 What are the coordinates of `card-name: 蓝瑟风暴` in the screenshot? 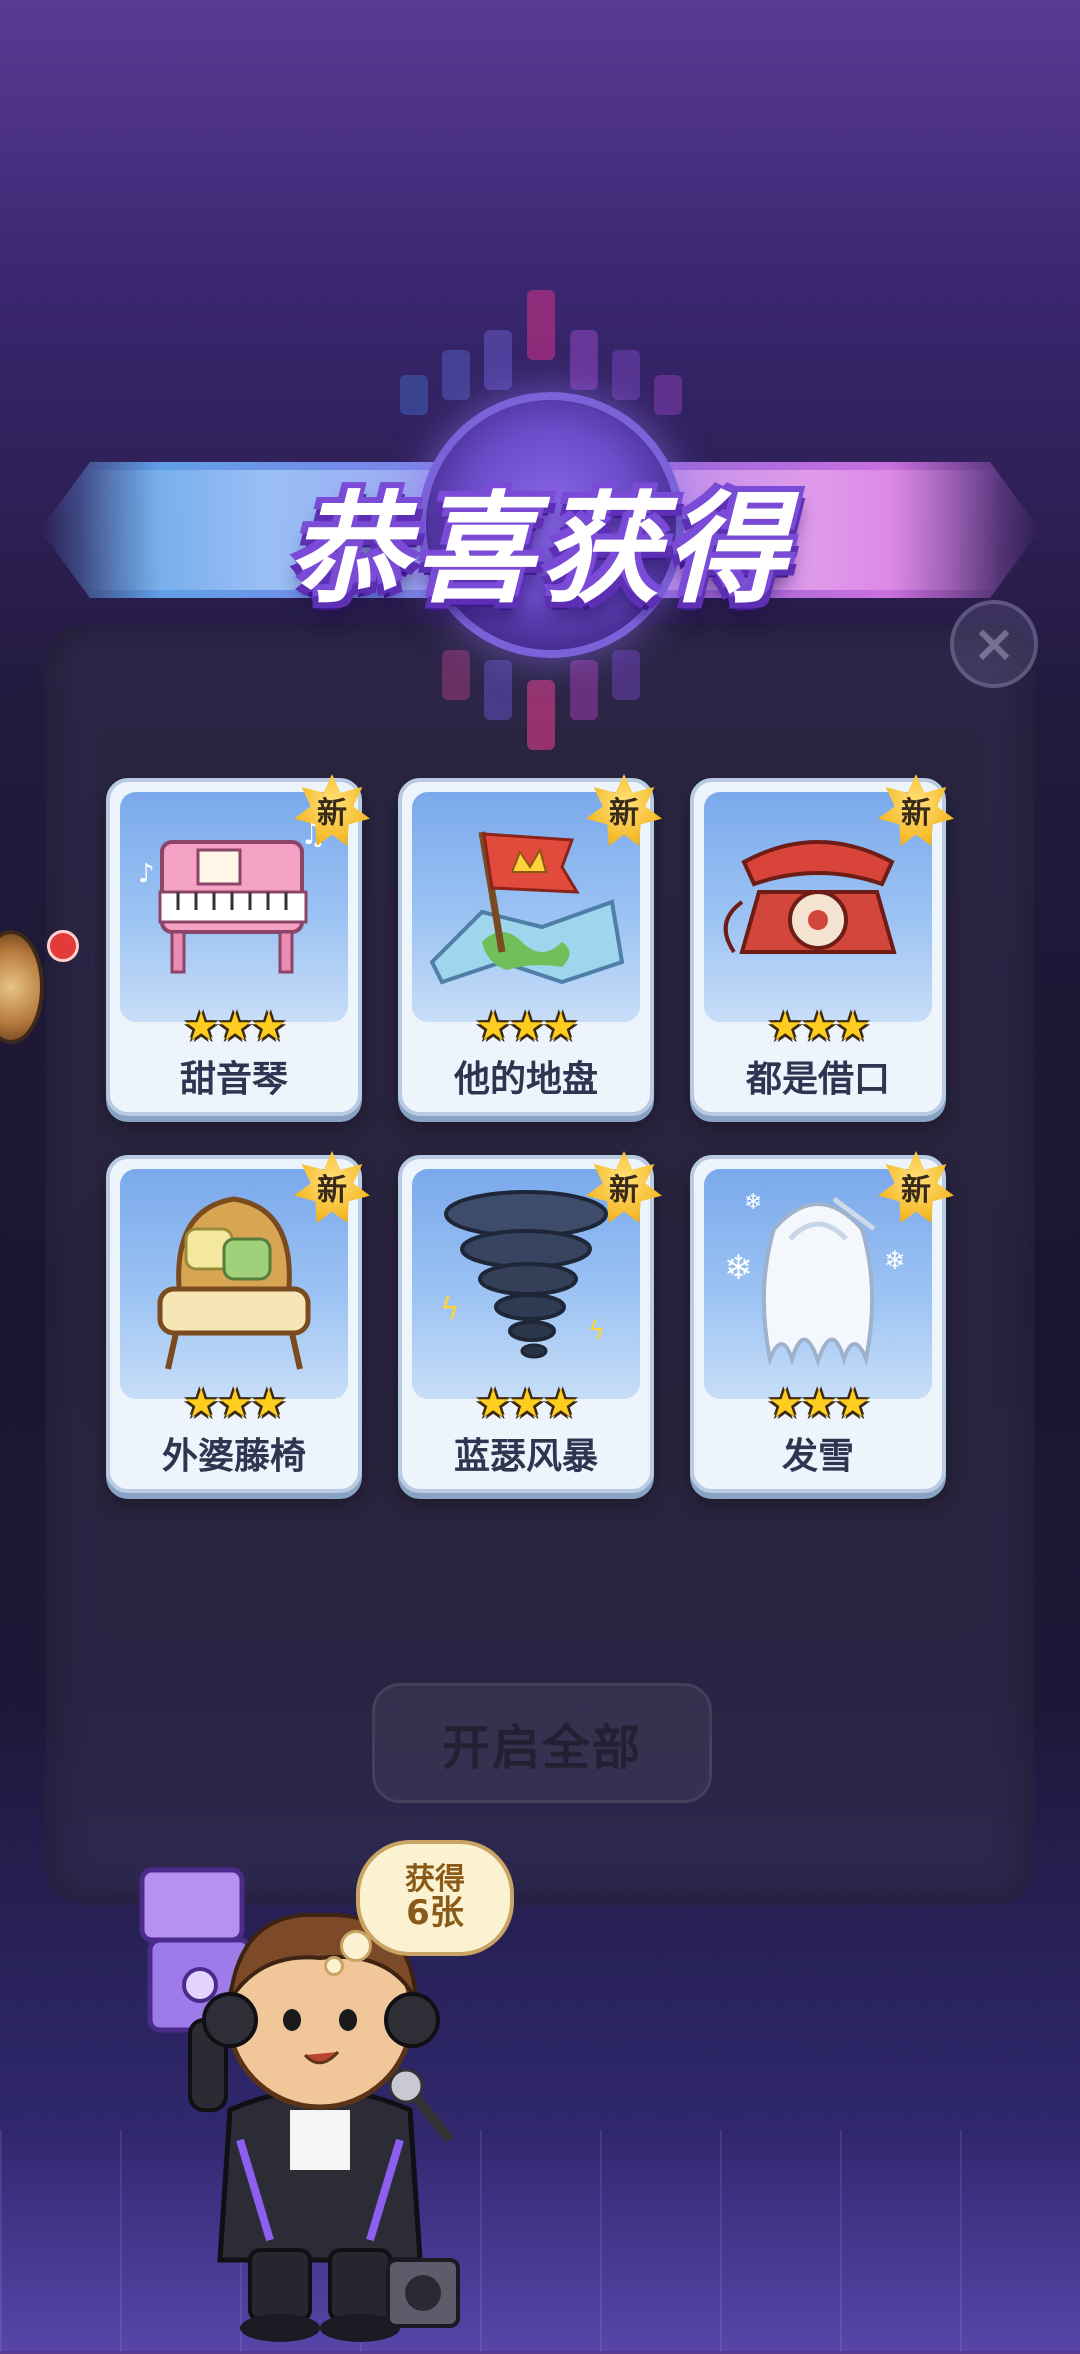 It's located at (525, 1456).